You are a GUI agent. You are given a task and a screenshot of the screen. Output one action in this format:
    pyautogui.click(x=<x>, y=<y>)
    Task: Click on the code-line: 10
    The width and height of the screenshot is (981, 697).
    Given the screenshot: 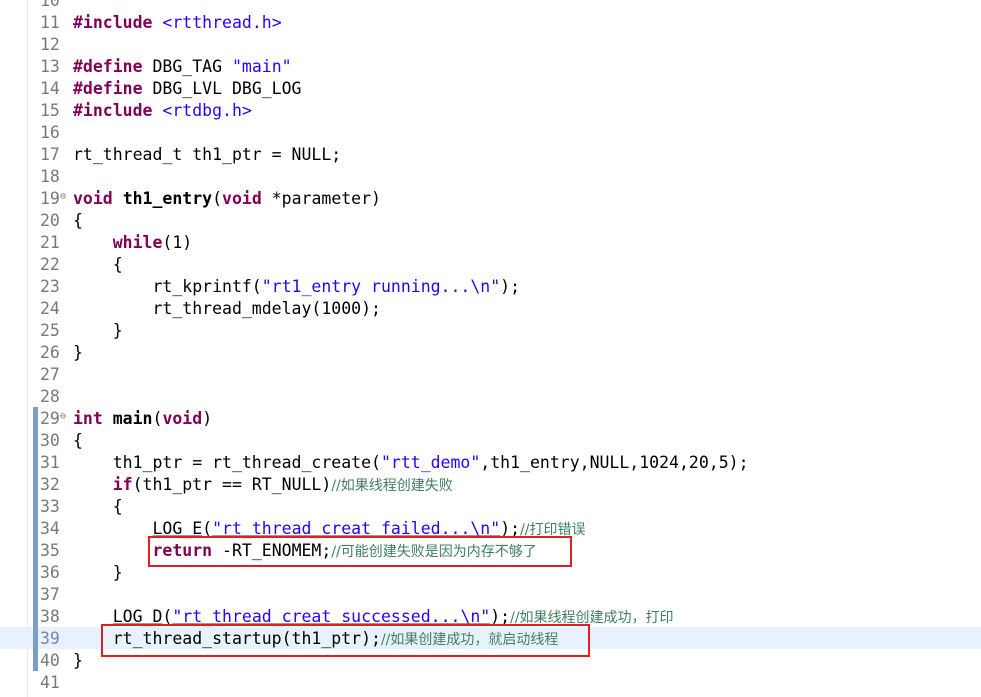 What is the action you would take?
    pyautogui.click(x=490, y=5)
    